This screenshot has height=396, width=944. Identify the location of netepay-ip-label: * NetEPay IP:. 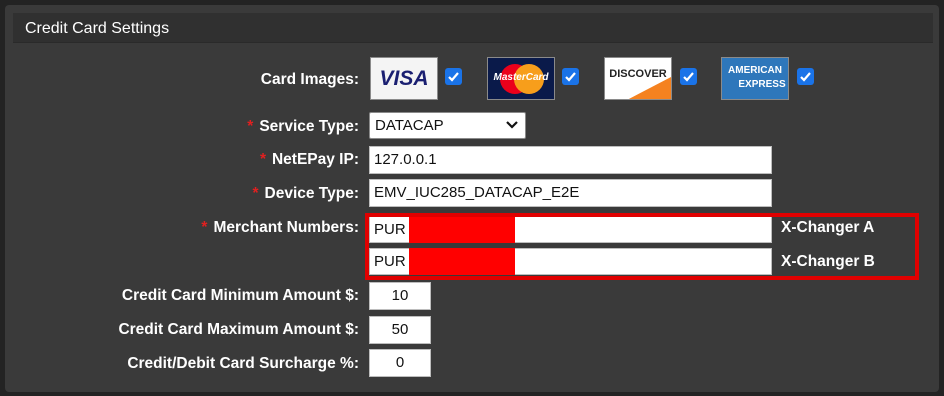
(309, 160).